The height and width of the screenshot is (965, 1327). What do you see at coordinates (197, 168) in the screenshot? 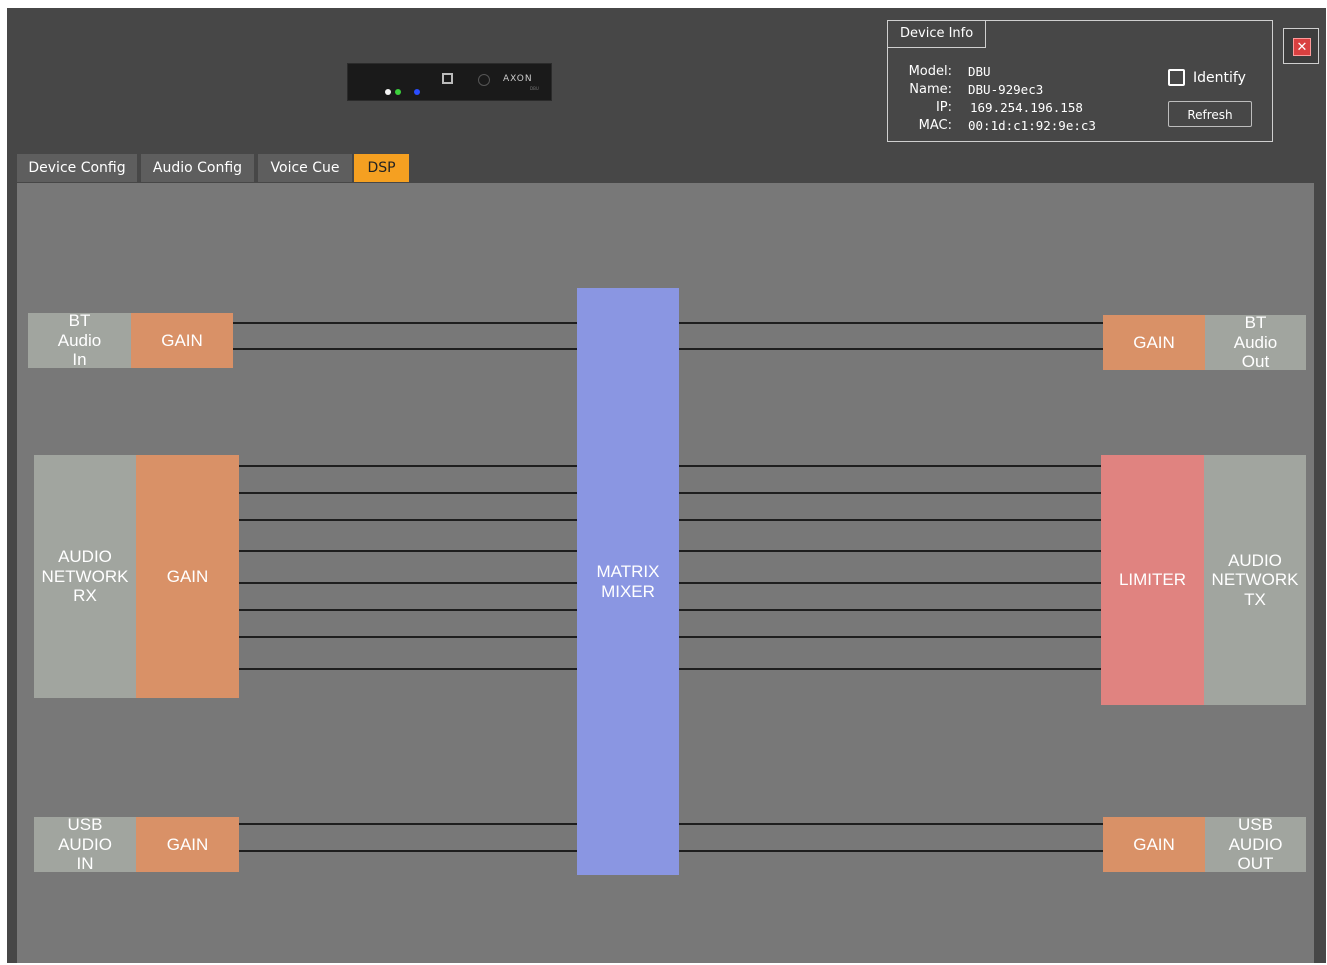
I see `tab-audio-config: Audio Config` at bounding box center [197, 168].